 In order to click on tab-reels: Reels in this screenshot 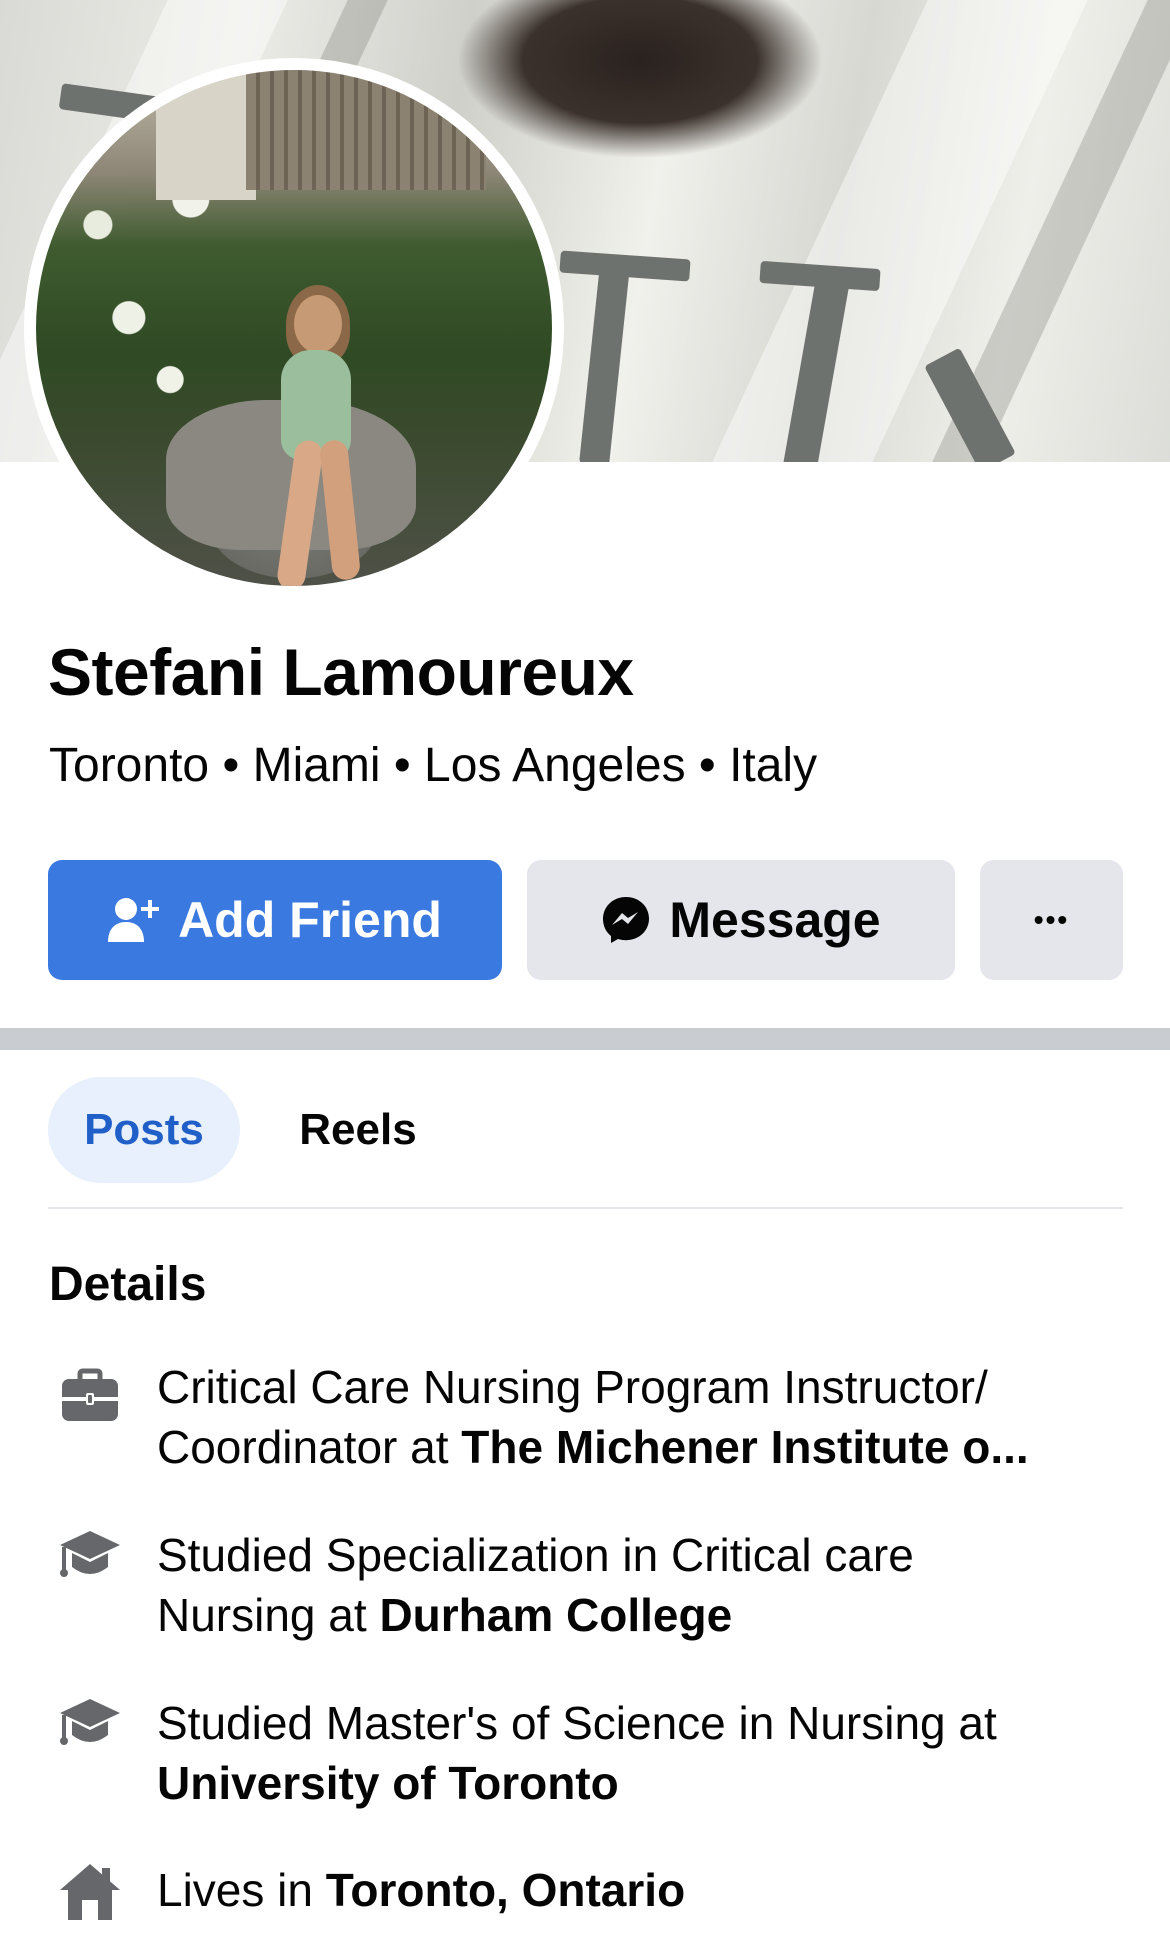, I will do `click(358, 1130)`.